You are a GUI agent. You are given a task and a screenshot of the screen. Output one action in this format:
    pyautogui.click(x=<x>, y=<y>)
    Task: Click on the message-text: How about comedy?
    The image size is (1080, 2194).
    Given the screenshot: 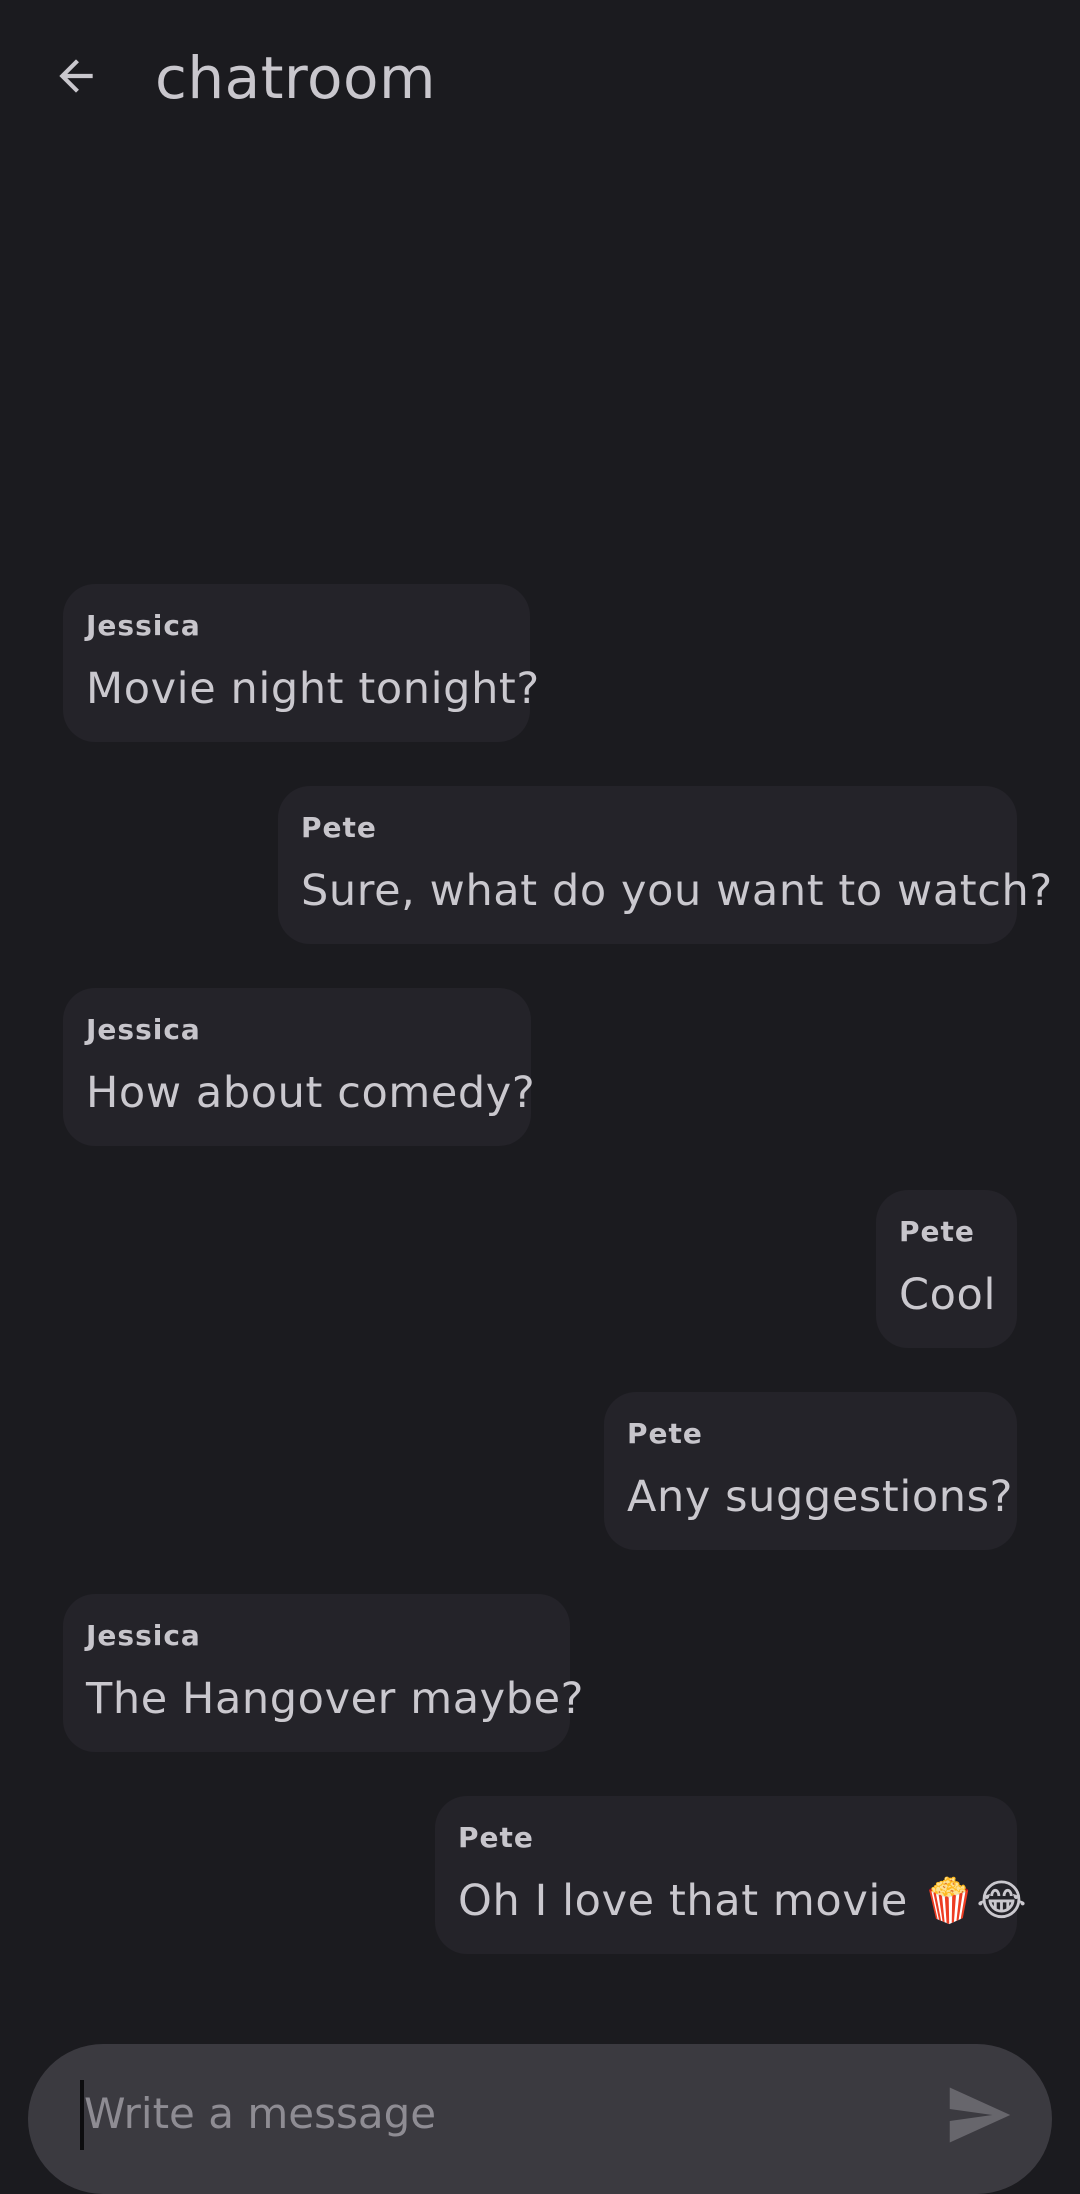 What is the action you would take?
    pyautogui.click(x=311, y=1093)
    